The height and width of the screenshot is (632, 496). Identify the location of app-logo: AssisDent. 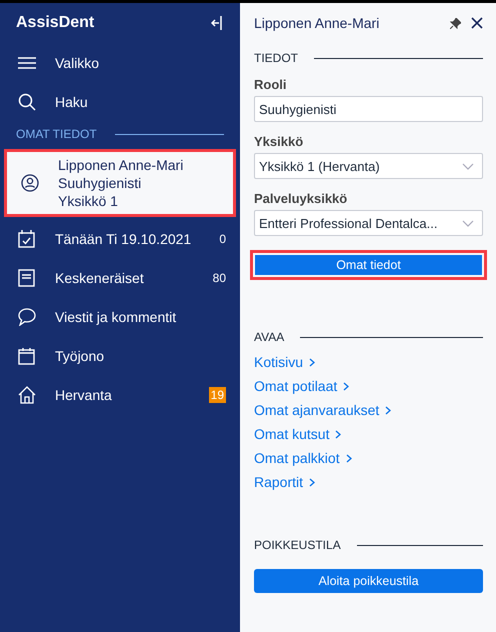
(55, 23).